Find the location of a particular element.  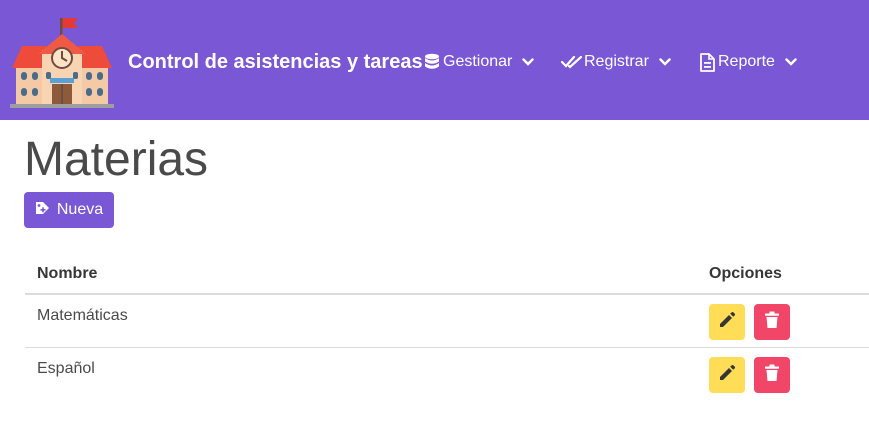

school-icon is located at coordinates (62, 62).